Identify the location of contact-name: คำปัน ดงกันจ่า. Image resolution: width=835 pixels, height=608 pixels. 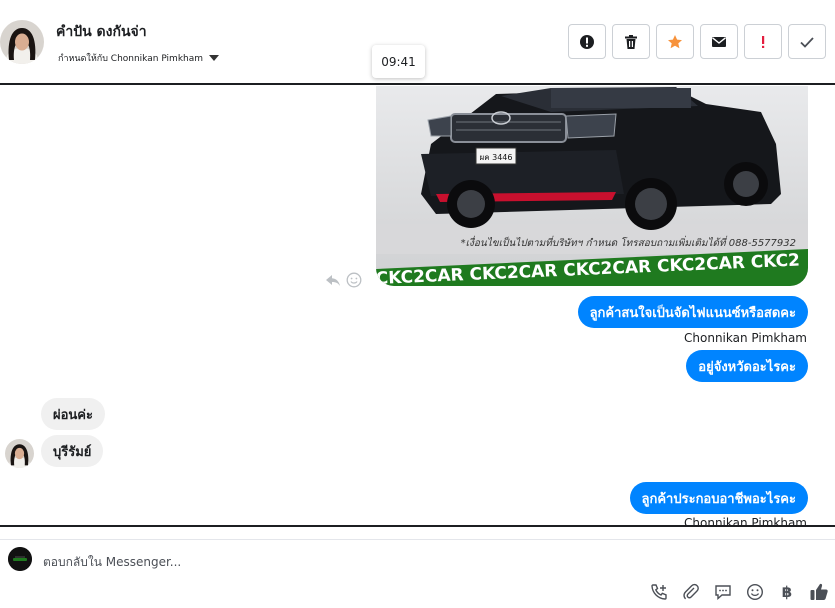
(101, 32).